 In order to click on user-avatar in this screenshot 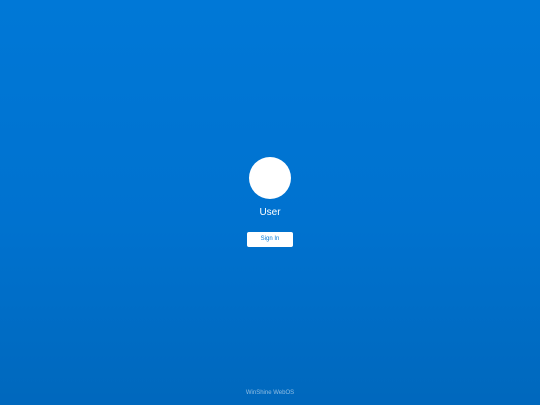, I will do `click(270, 178)`.